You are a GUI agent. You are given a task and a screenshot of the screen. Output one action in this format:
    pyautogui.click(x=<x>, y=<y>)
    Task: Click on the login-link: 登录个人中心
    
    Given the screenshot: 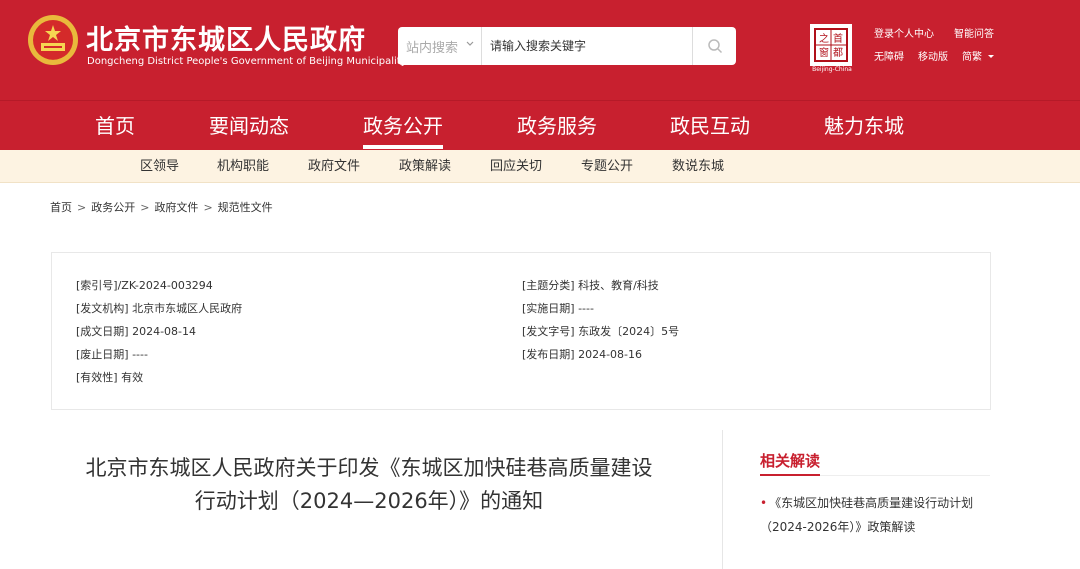 What is the action you would take?
    pyautogui.click(x=904, y=36)
    